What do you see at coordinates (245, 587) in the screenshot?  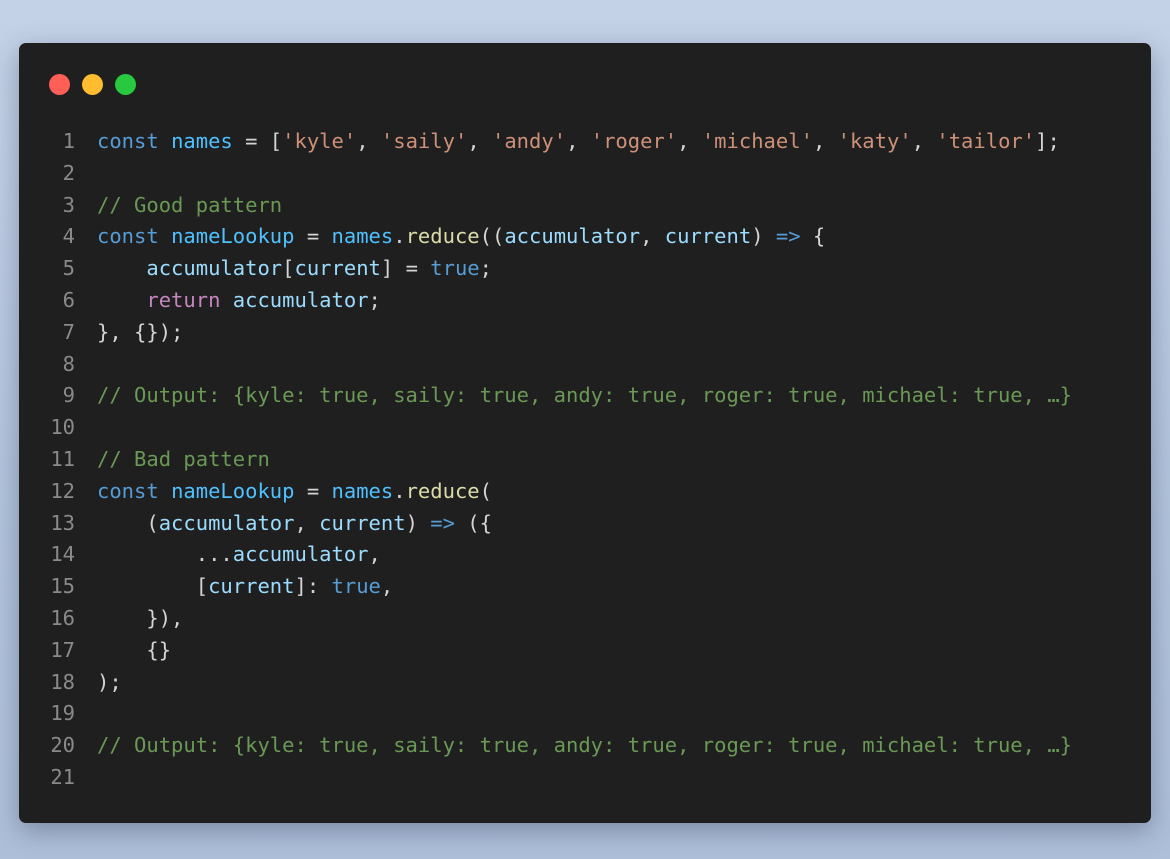 I see `code-text: [current]: true,` at bounding box center [245, 587].